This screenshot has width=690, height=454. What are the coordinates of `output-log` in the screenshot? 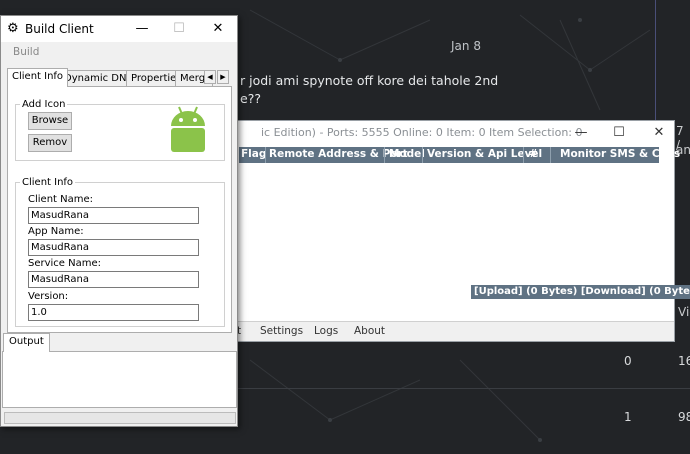 It's located at (119, 379).